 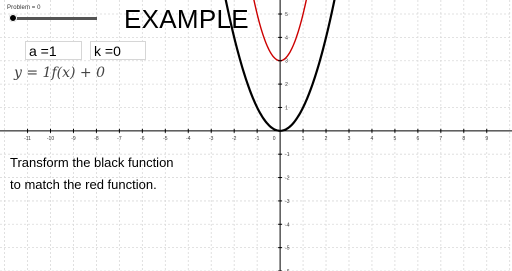 What do you see at coordinates (395, 139) in the screenshot?
I see `x-tick-label: 5` at bounding box center [395, 139].